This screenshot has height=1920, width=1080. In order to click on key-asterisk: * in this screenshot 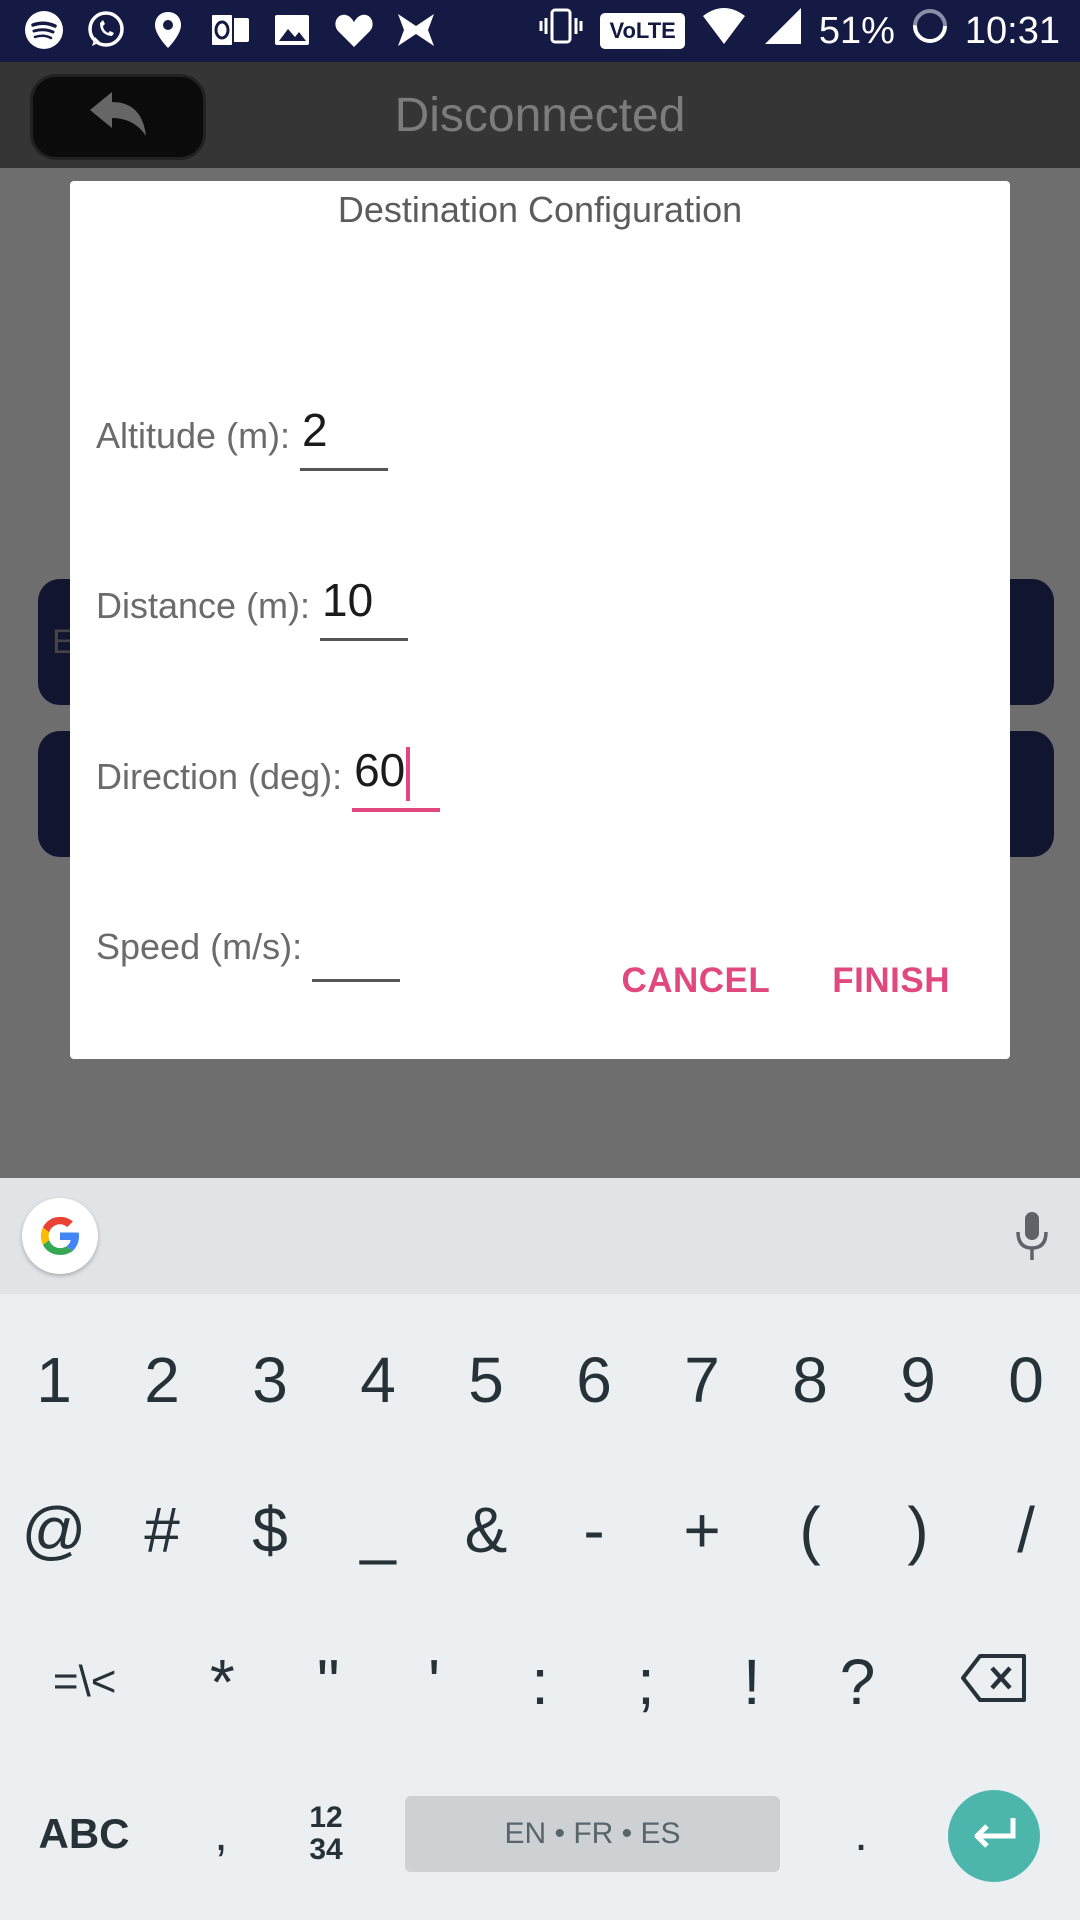, I will do `click(222, 1682)`.